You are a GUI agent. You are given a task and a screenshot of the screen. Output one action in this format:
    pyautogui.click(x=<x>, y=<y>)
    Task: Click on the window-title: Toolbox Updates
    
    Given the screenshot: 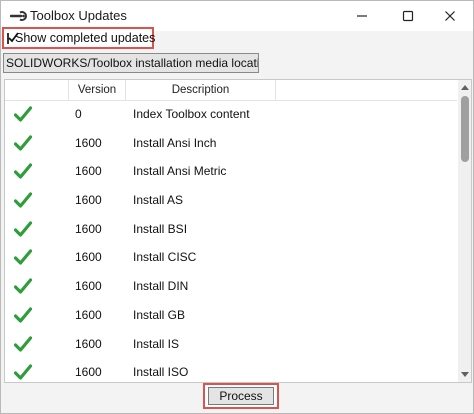 What is the action you would take?
    pyautogui.click(x=78, y=15)
    